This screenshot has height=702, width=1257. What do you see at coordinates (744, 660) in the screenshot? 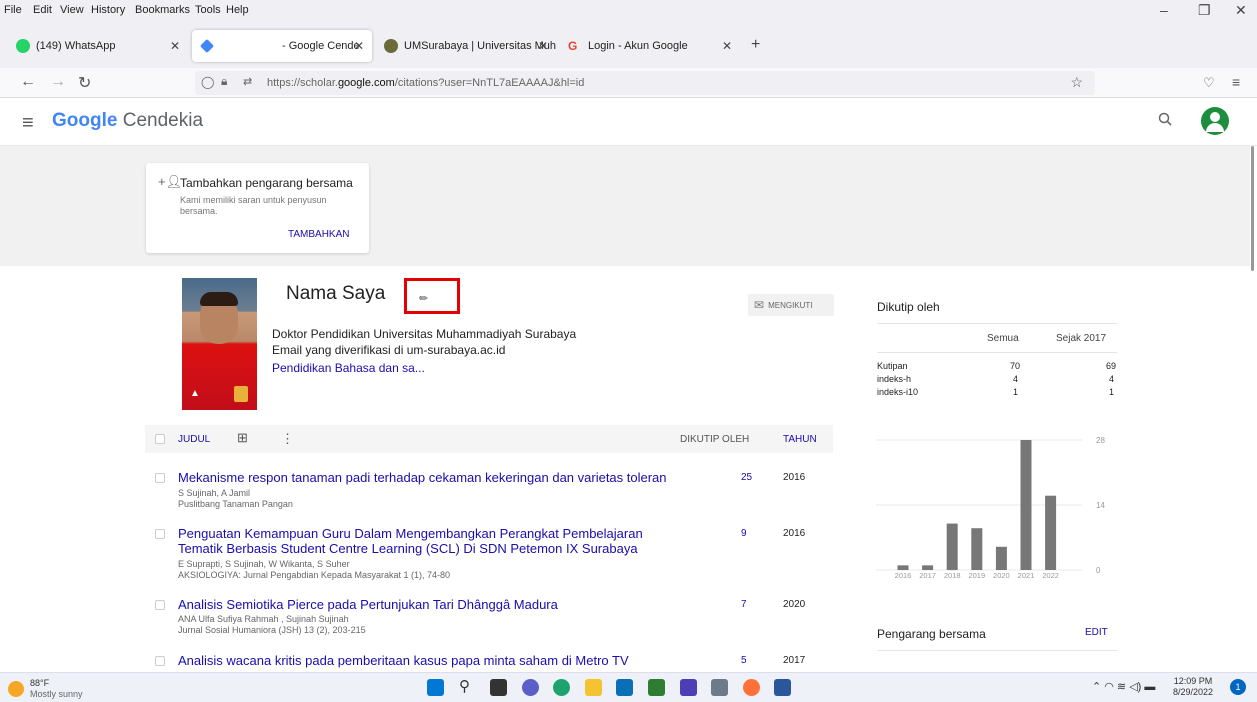
I see `cited-count-link: 5` at bounding box center [744, 660].